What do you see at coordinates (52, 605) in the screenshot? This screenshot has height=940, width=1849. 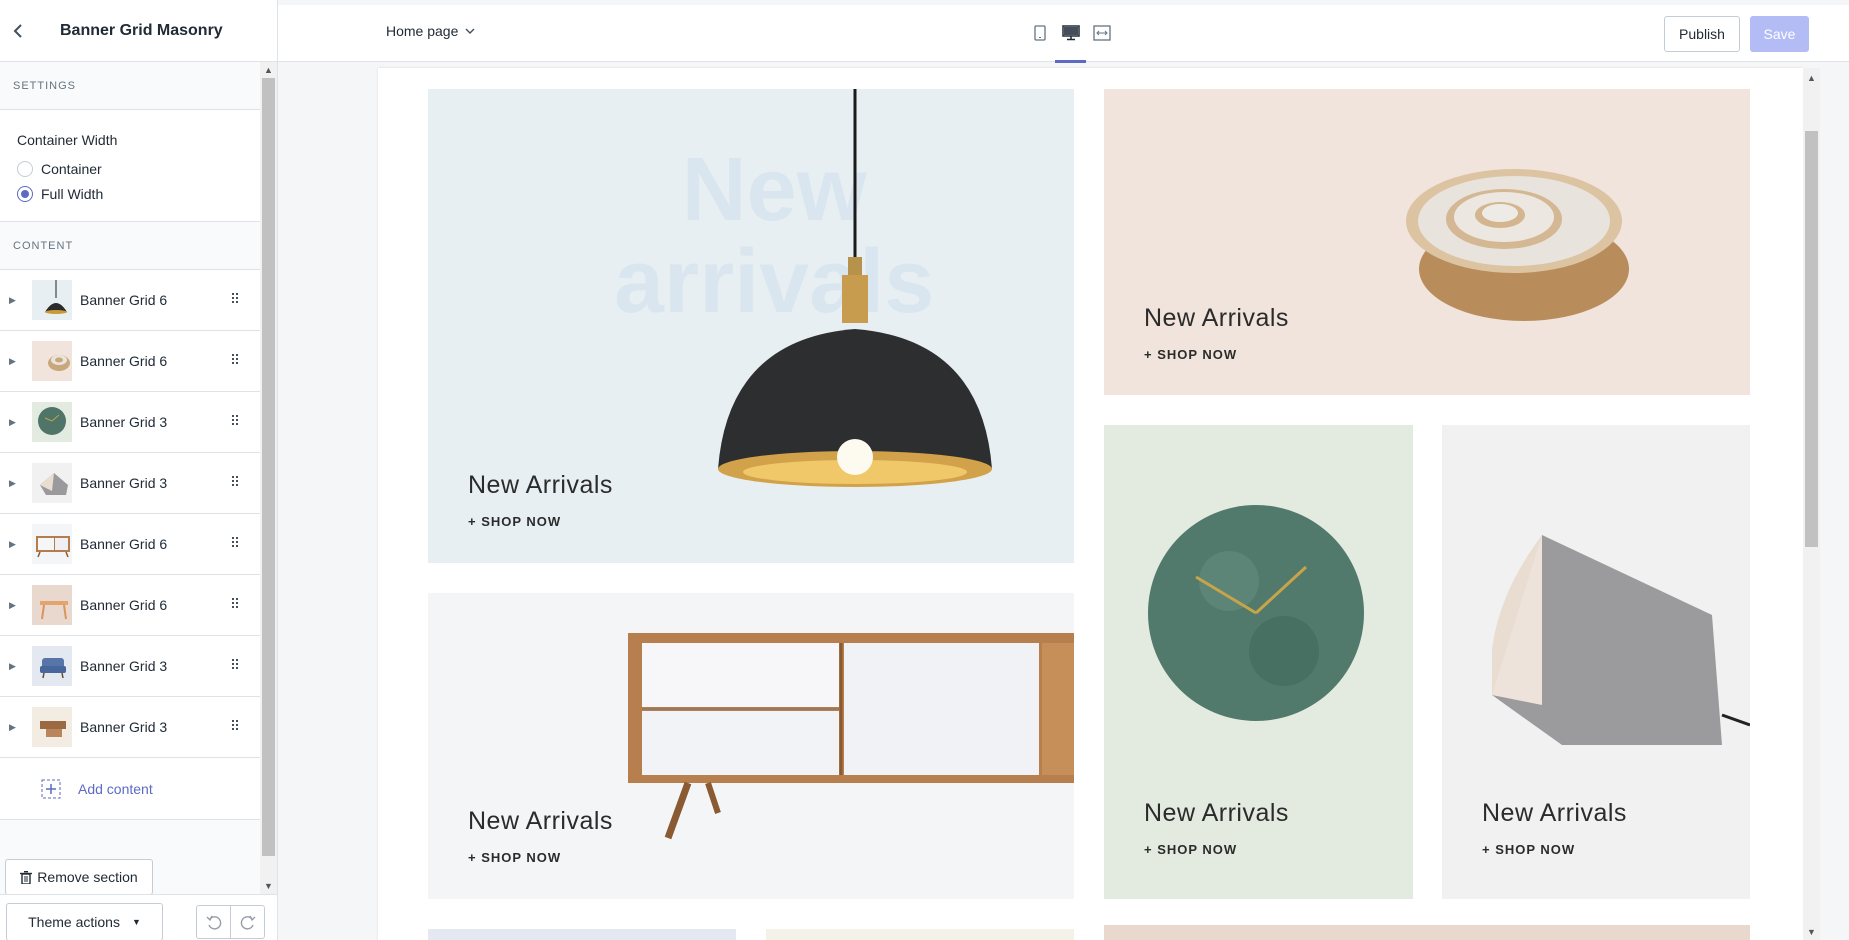 I see `table-thumbnail` at bounding box center [52, 605].